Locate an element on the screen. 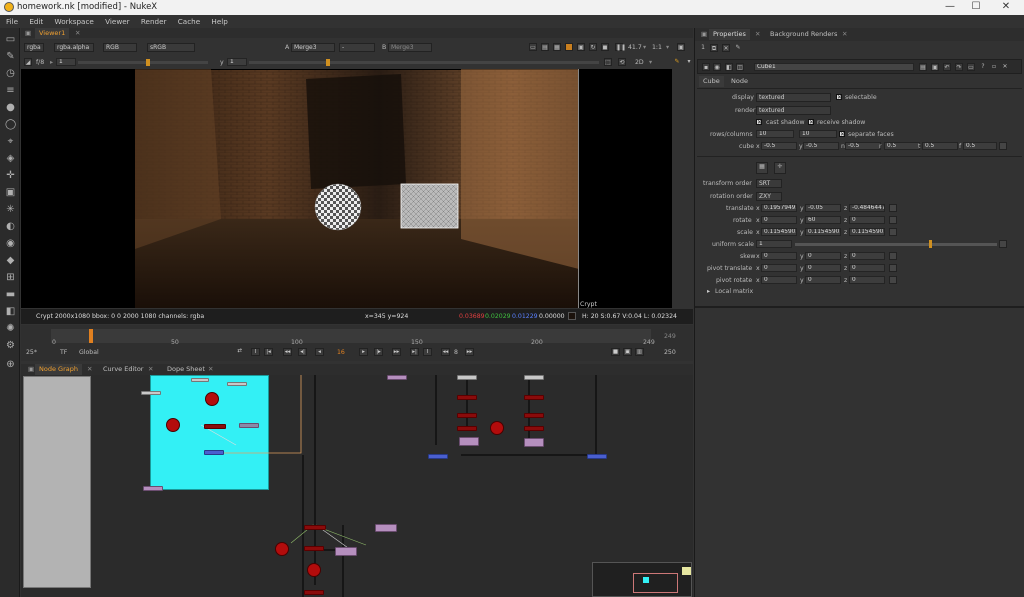  pivot-rotate-y-field: 0 is located at coordinates (823, 280).